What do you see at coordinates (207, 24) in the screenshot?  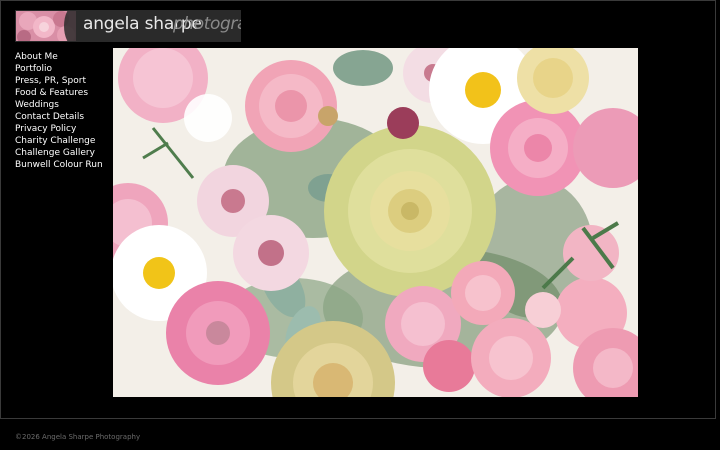 I see `logo-tagline: photography` at bounding box center [207, 24].